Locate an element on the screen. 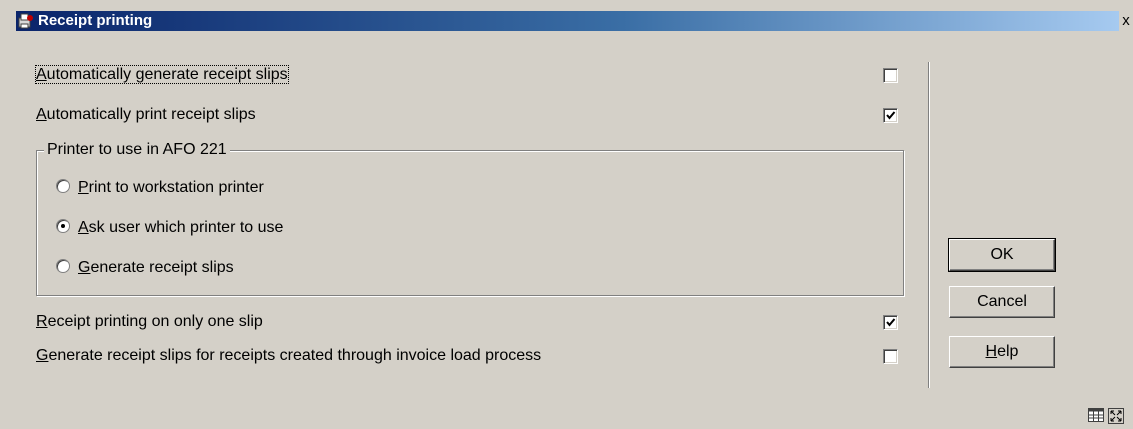  close-button: x is located at coordinates (1126, 21).